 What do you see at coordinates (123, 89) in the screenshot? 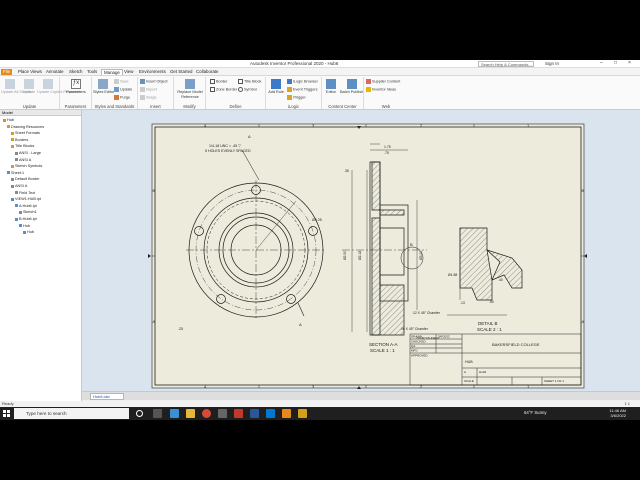
I see `update-styles-button: Update` at bounding box center [123, 89].